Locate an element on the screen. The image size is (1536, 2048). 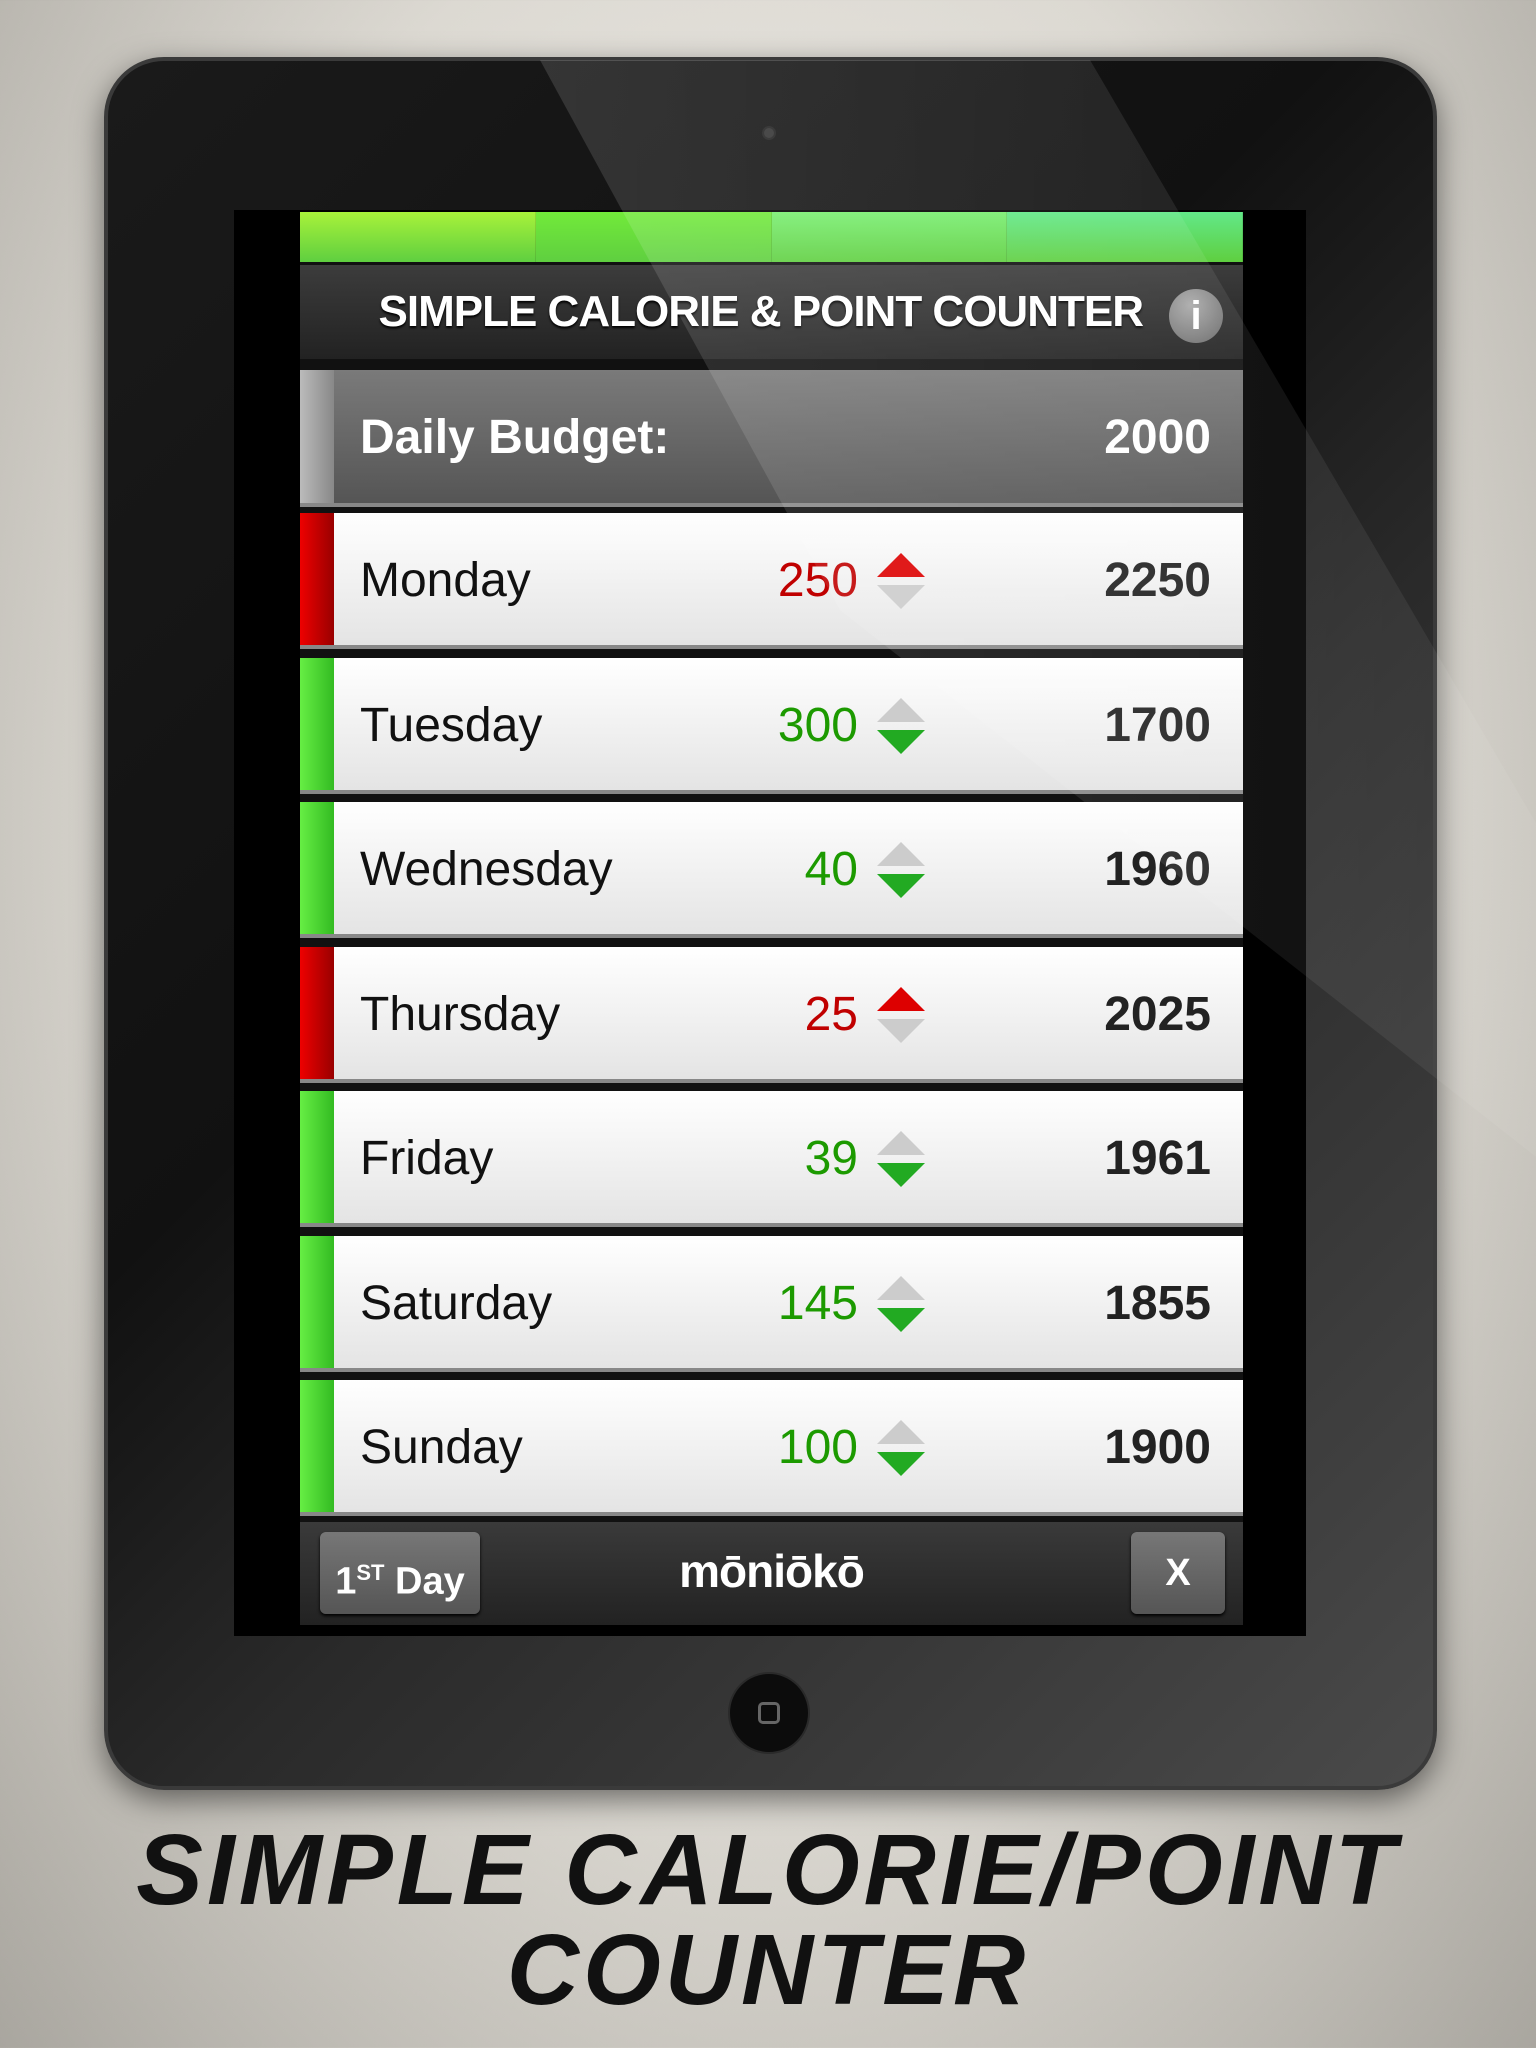
progress-bar is located at coordinates (771, 237).